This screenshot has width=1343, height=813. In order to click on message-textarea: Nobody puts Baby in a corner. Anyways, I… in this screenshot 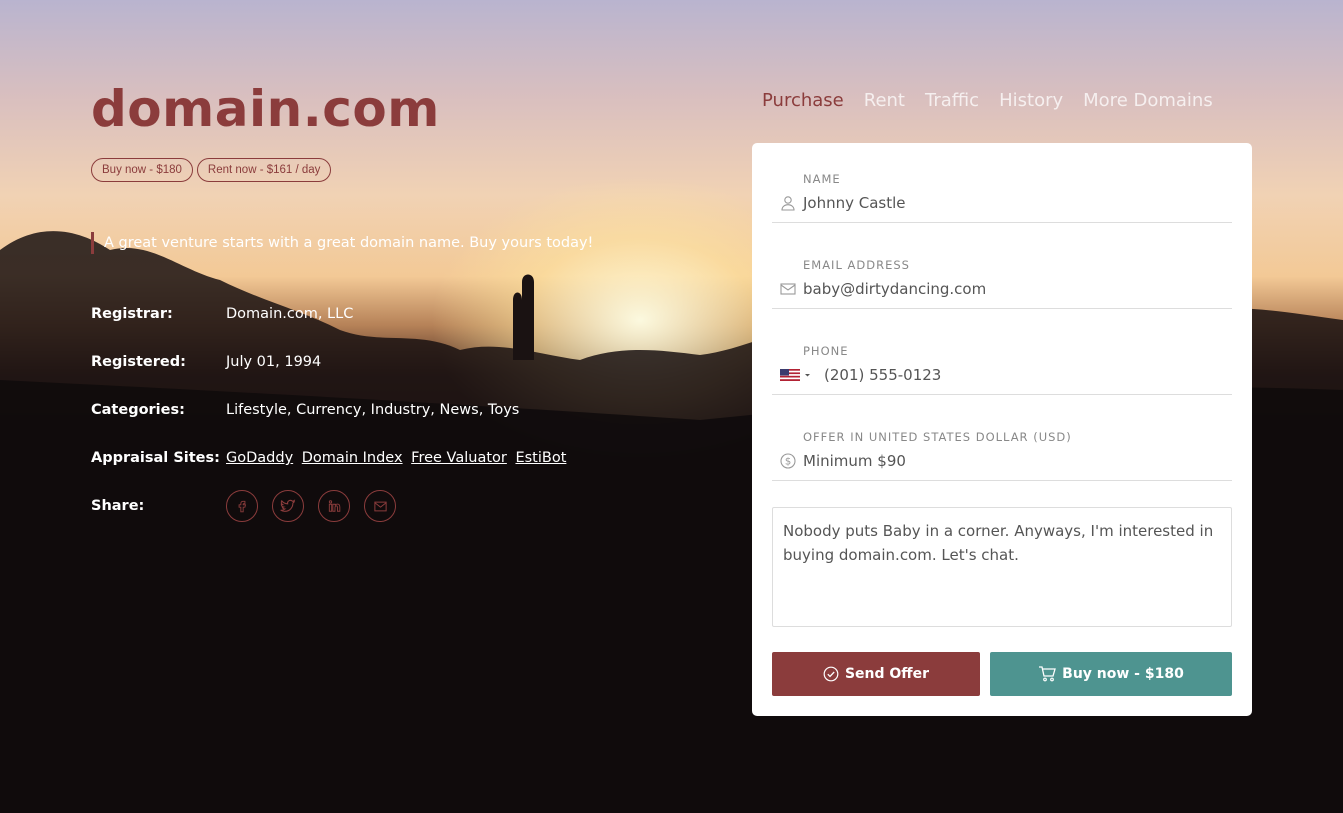, I will do `click(1002, 567)`.